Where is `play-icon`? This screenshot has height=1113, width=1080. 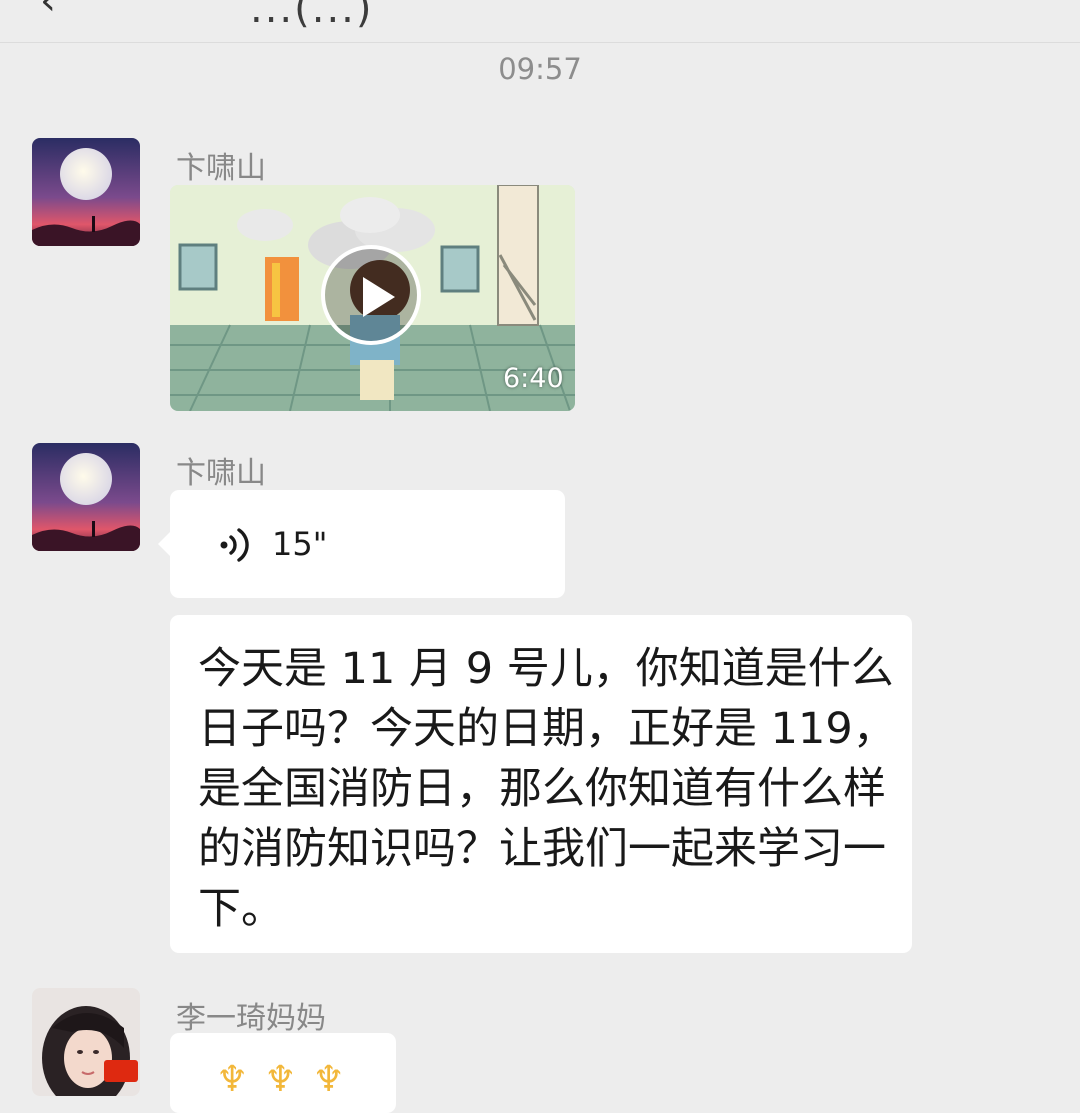 play-icon is located at coordinates (371, 295).